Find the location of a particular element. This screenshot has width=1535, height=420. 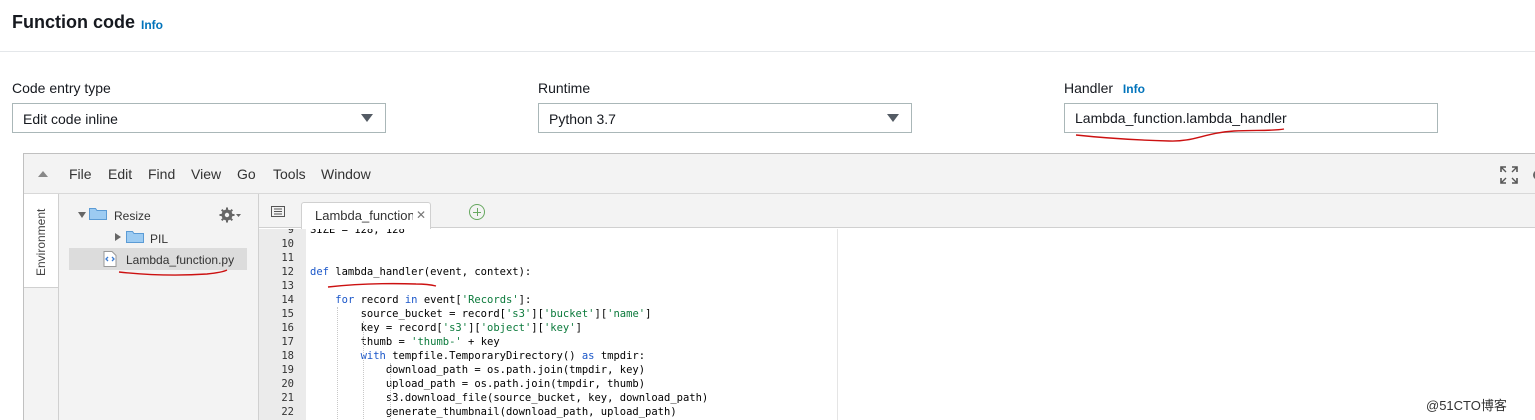

editor-tab-lambda-function: Lambda_function.py ✕ is located at coordinates (366, 215).